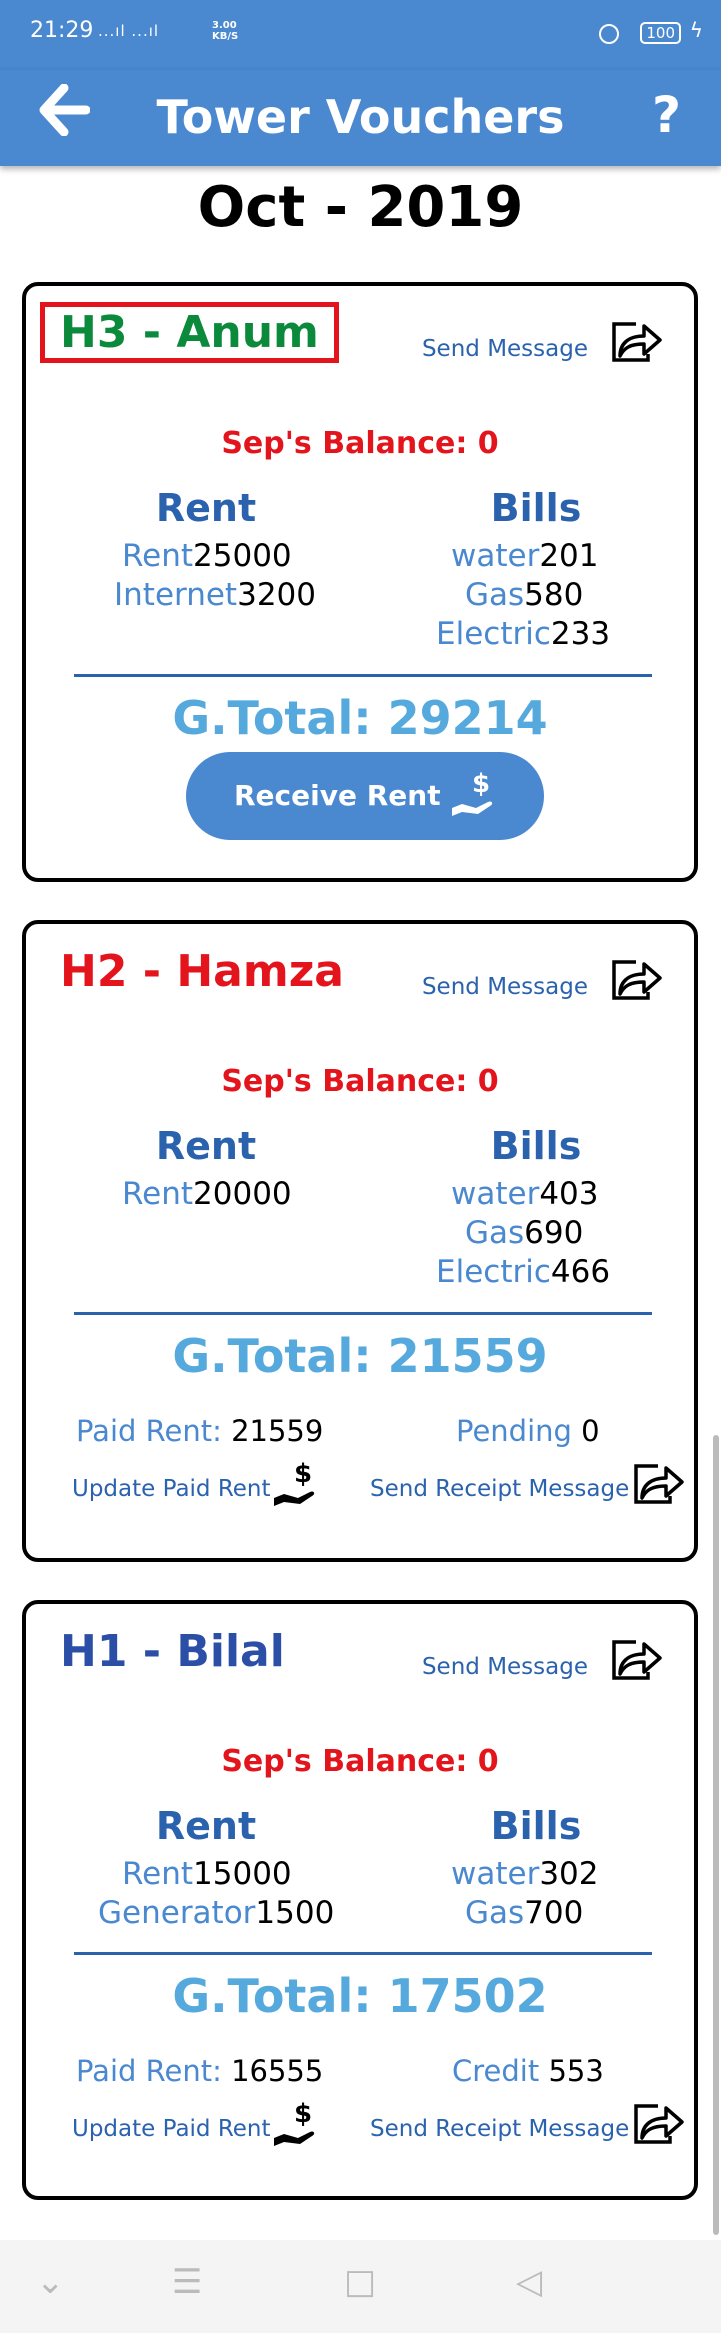  Describe the element at coordinates (660, 33) in the screenshot. I see `battery-indicator: 100` at that location.